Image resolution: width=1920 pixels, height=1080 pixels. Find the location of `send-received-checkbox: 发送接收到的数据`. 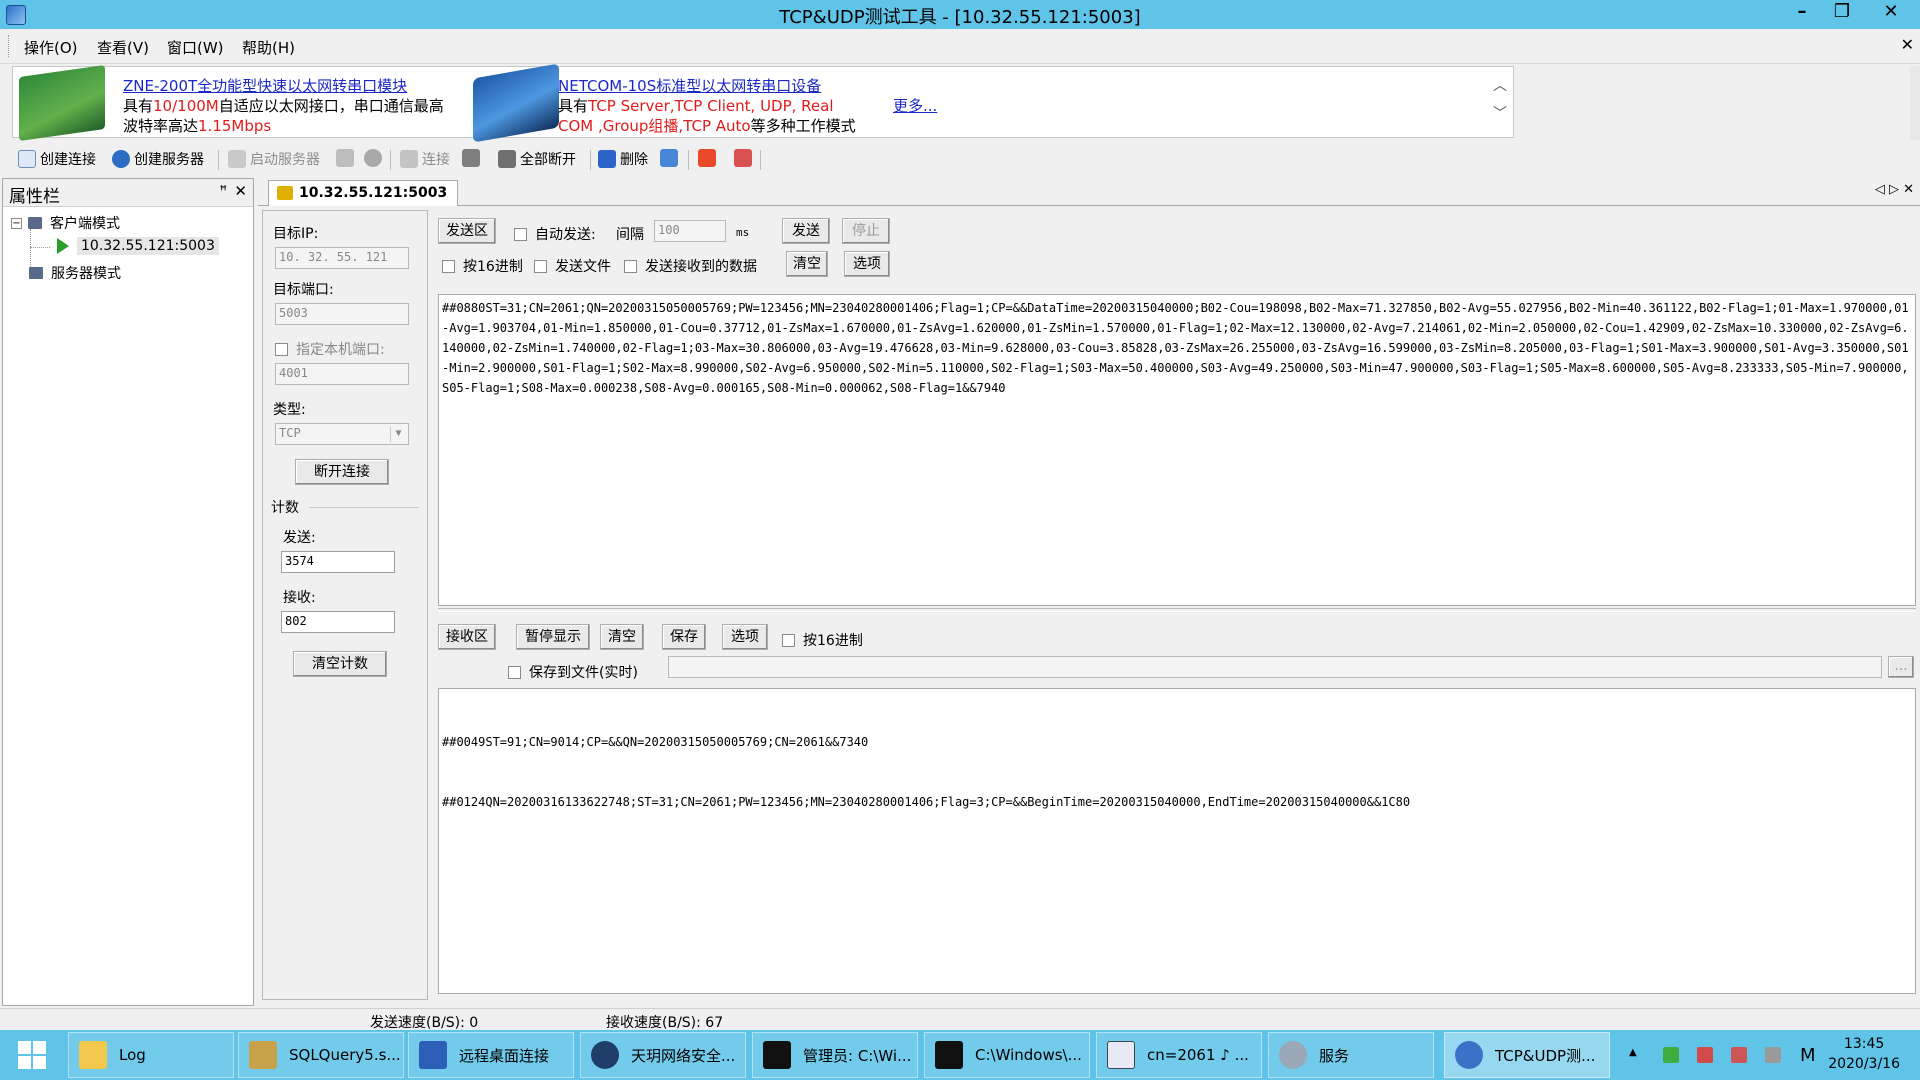

send-received-checkbox: 发送接收到的数据 is located at coordinates (690, 266).